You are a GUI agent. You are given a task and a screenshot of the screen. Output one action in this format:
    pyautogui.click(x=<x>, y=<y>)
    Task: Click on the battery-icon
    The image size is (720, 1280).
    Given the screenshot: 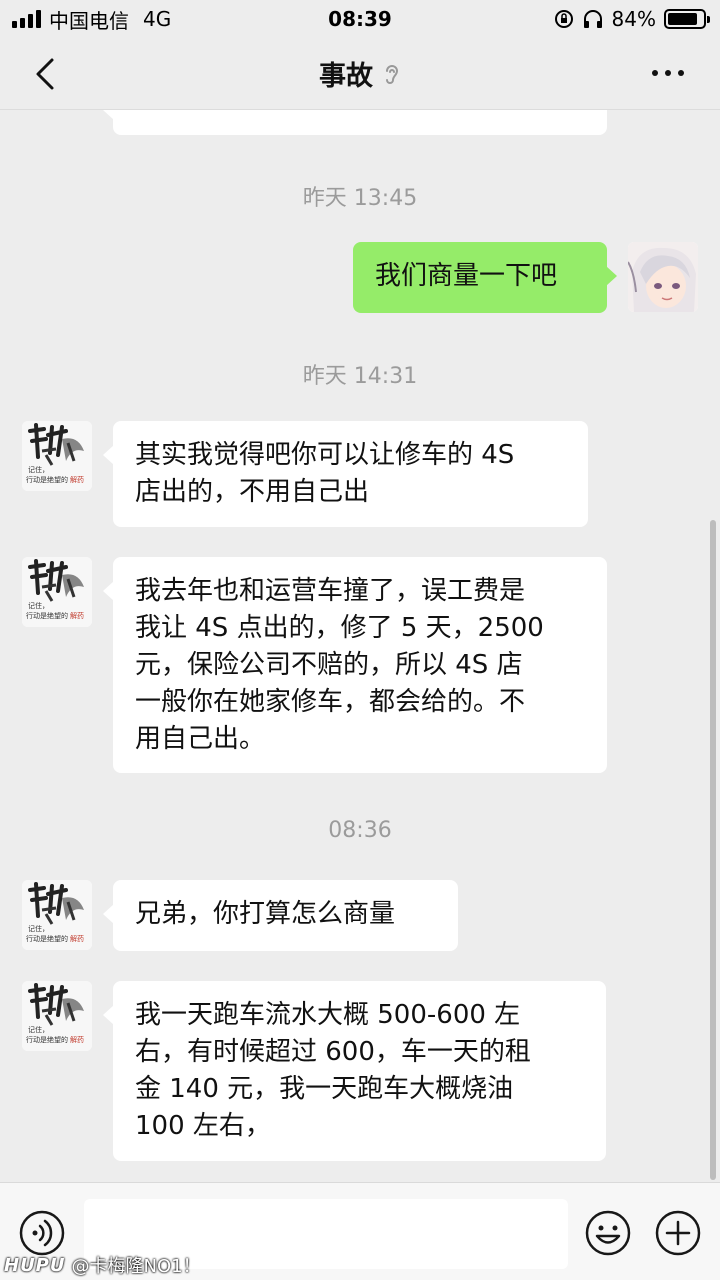 What is the action you would take?
    pyautogui.click(x=687, y=19)
    